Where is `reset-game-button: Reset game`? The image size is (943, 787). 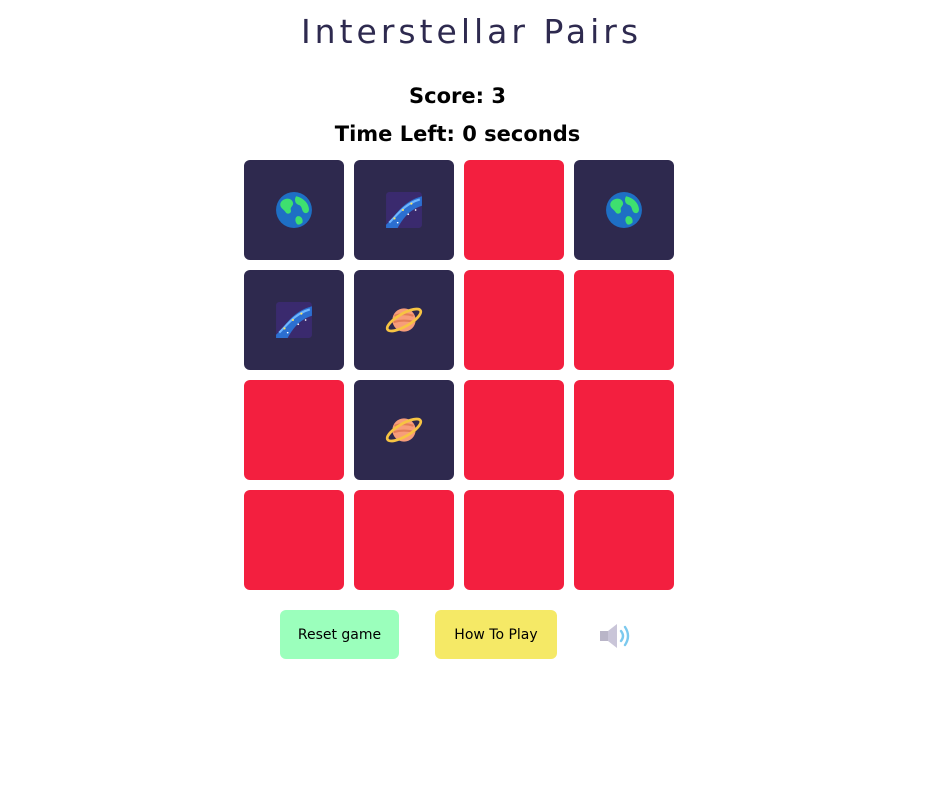
reset-game-button: Reset game is located at coordinates (339, 634).